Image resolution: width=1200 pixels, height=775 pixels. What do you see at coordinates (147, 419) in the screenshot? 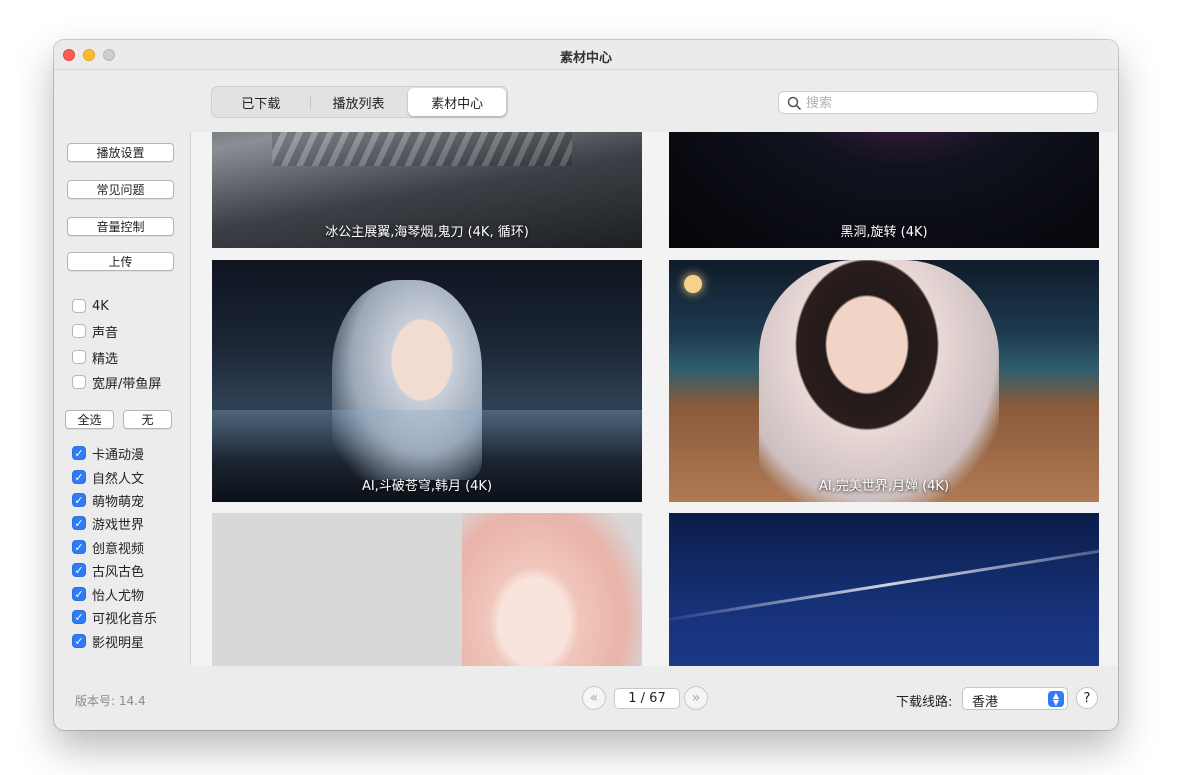
I see `select-none-button: 无` at bounding box center [147, 419].